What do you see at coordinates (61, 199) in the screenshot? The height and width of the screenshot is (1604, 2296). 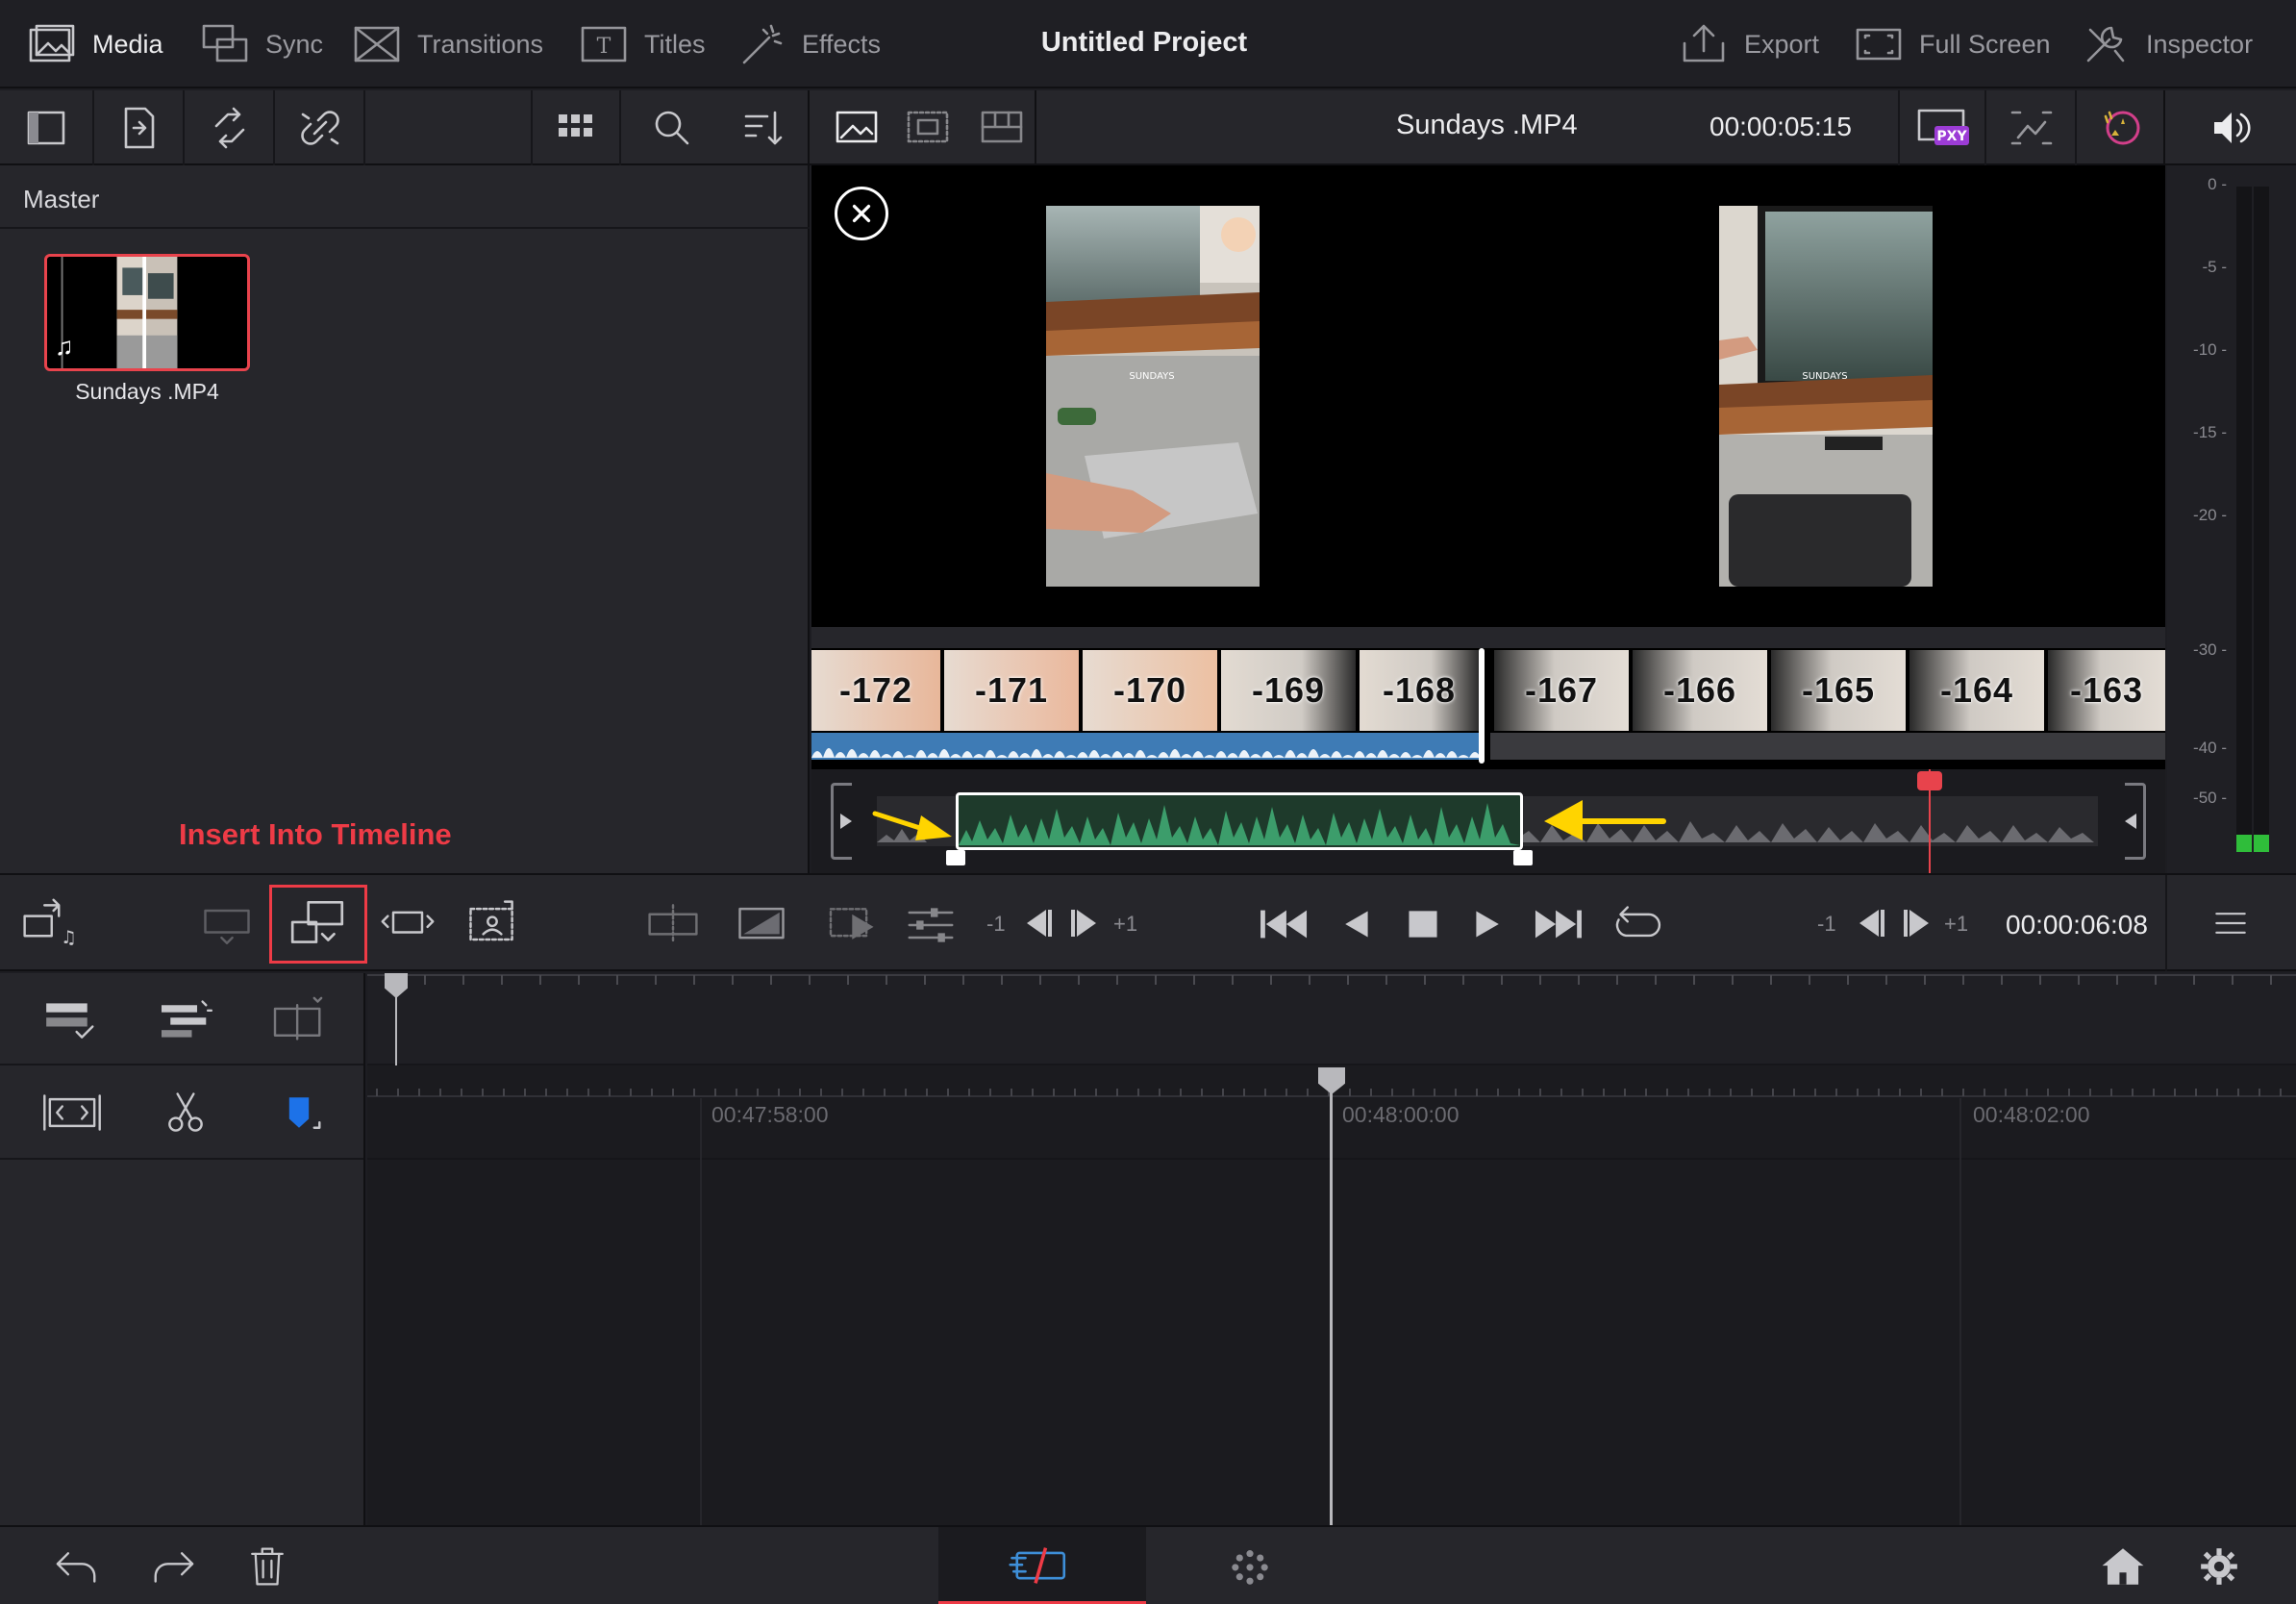 I see `media-pool-title: Master` at bounding box center [61, 199].